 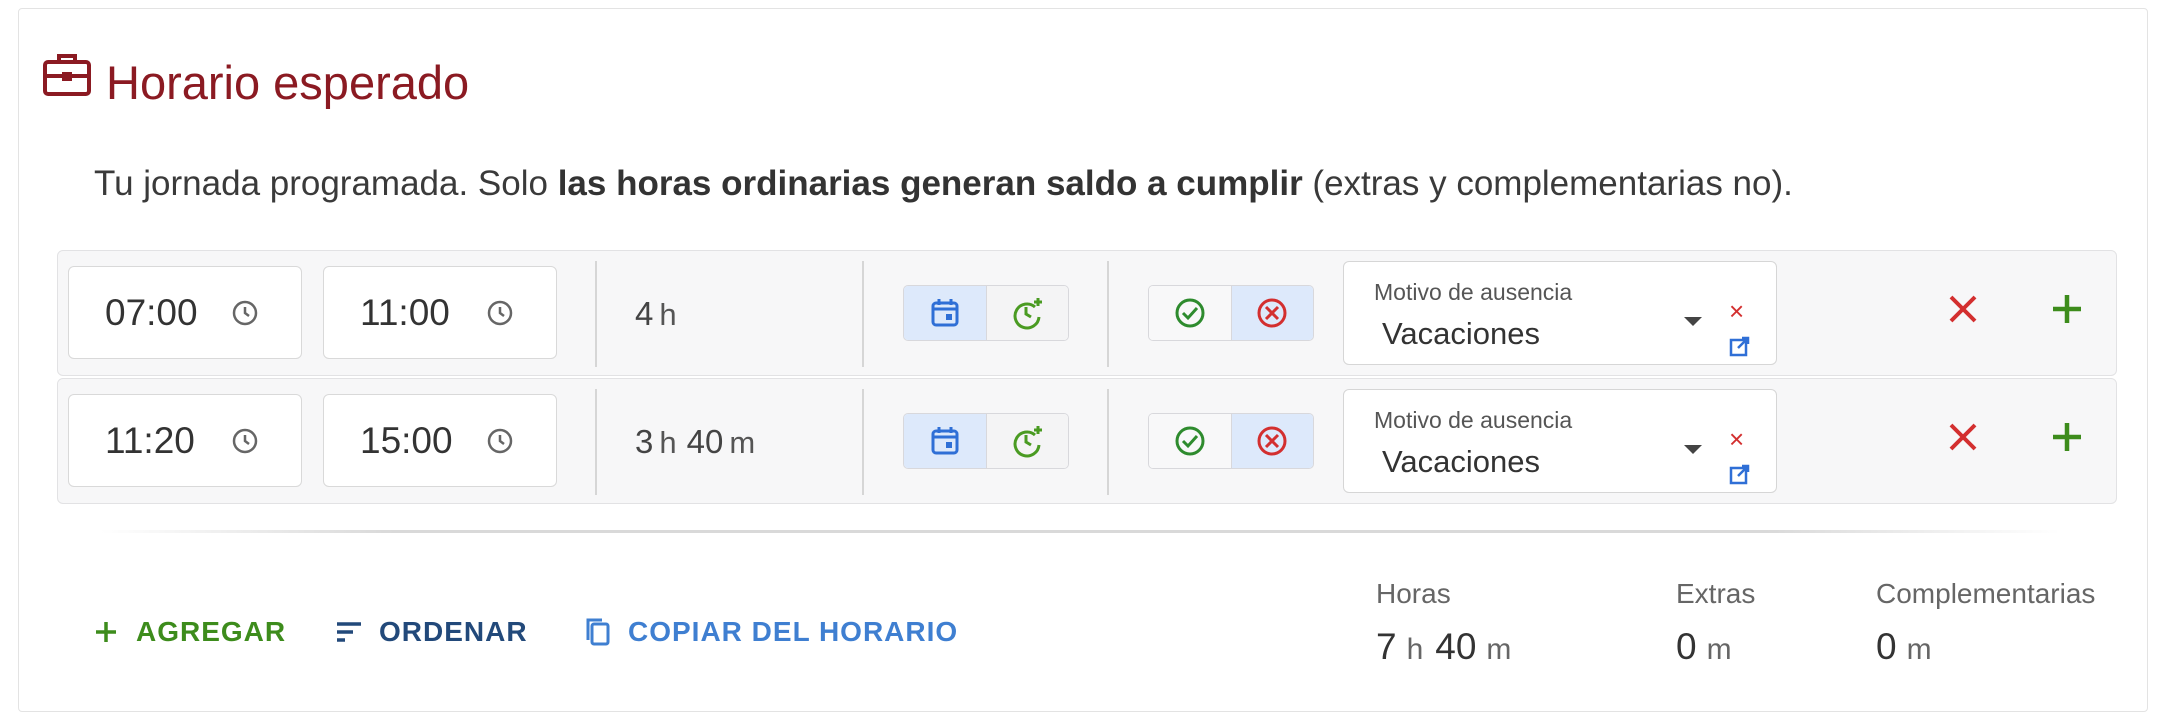 What do you see at coordinates (1886, 646) in the screenshot?
I see `total-complementary-m: 0` at bounding box center [1886, 646].